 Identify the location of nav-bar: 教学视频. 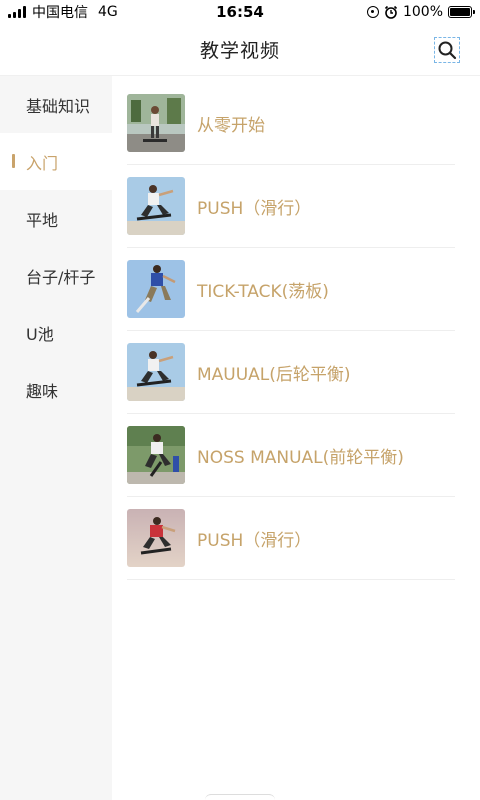
(240, 50).